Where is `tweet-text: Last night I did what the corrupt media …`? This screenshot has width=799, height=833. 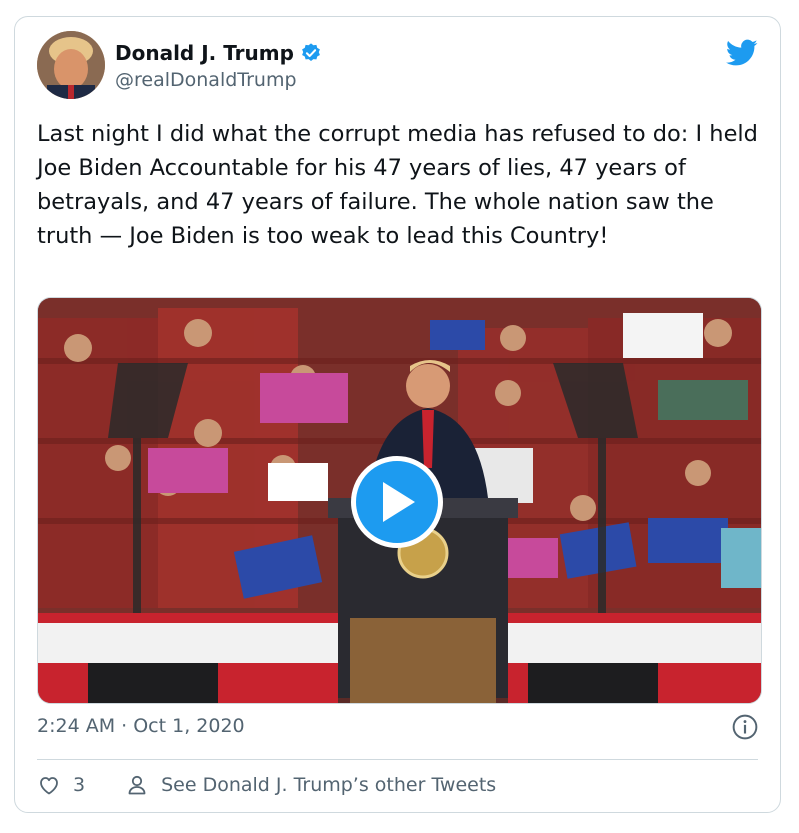
tweet-text: Last night I did what the corrupt media … is located at coordinates (397, 185).